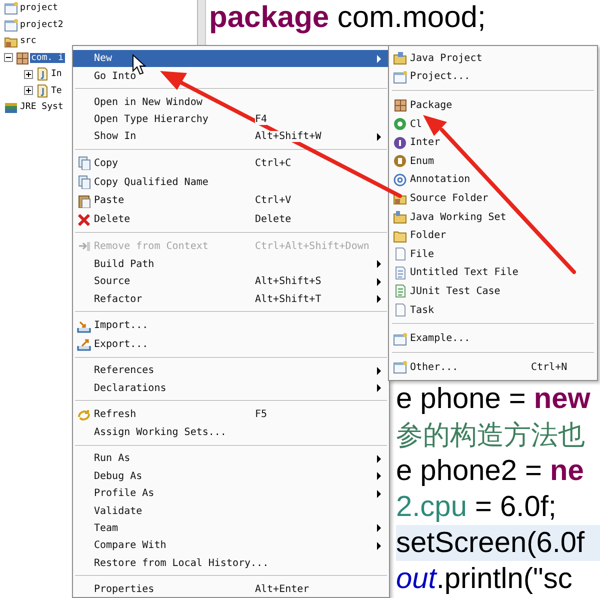  Describe the element at coordinates (231, 119) in the screenshot. I see `menu-item: Open Type Hierarchy F4` at that location.